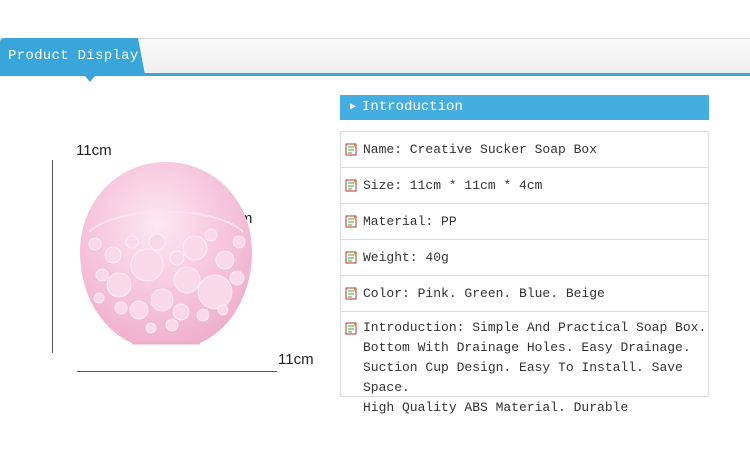 This screenshot has width=750, height=450. What do you see at coordinates (524, 222) in the screenshot?
I see `list-item-material: Material: PP` at bounding box center [524, 222].